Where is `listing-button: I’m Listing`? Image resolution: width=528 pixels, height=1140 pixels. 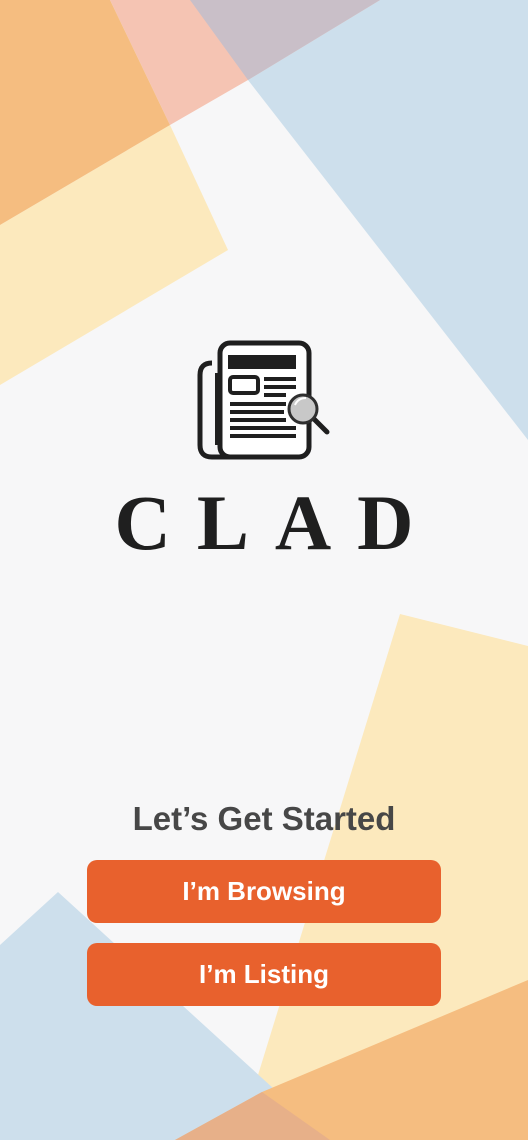 listing-button: I’m Listing is located at coordinates (264, 974).